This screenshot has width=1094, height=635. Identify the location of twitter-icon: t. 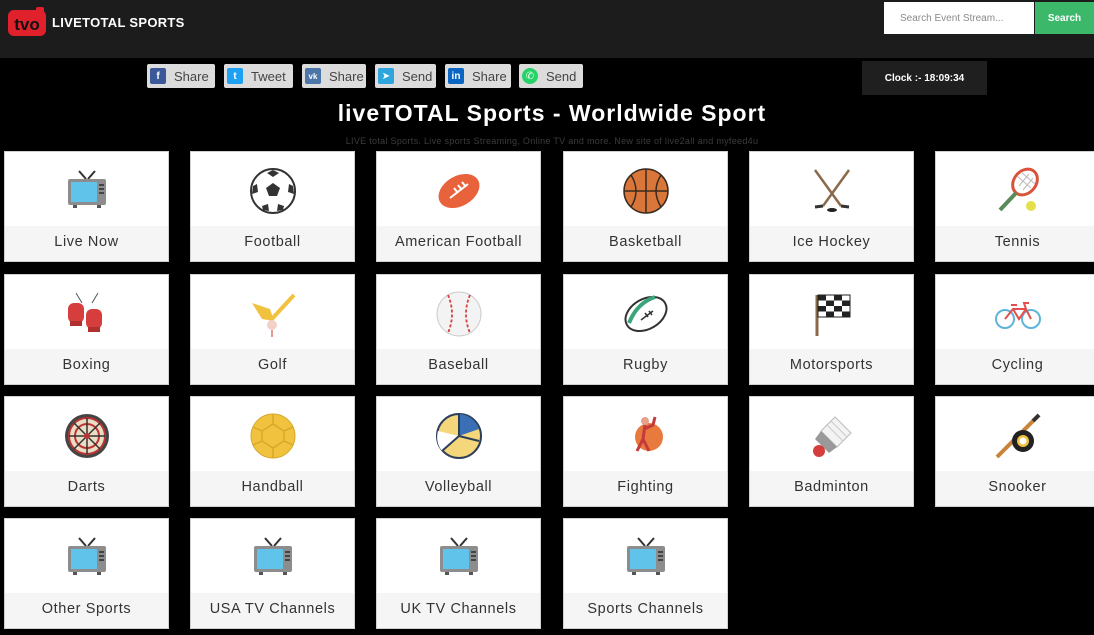
(235, 76).